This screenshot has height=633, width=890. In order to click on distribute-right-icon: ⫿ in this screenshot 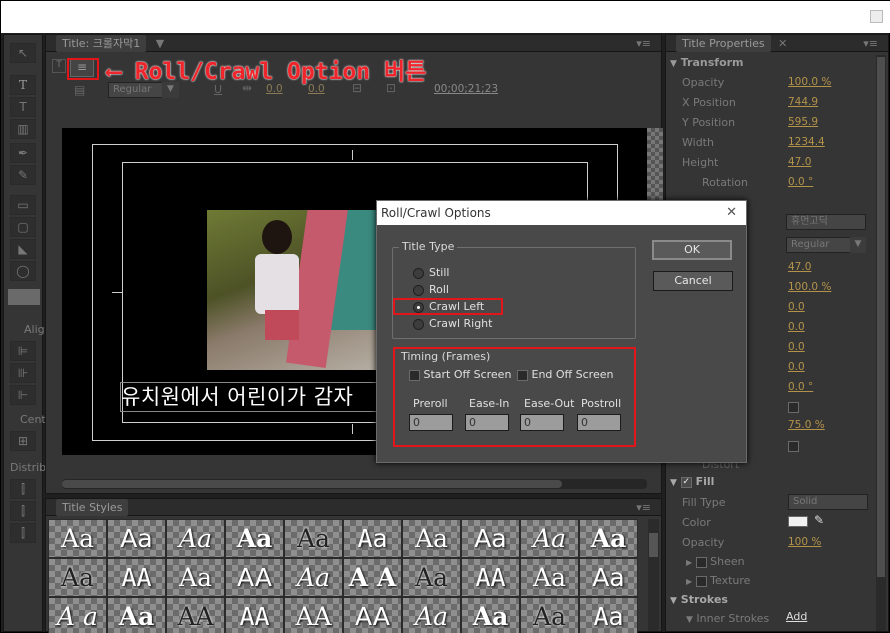, I will do `click(23, 533)`.